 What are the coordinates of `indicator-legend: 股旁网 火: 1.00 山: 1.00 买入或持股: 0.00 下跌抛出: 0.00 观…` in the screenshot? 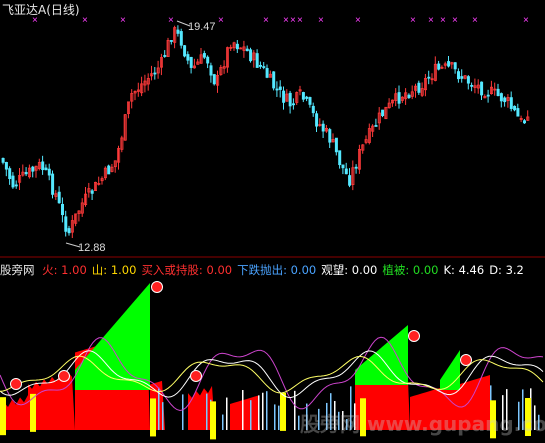 It's located at (264, 270).